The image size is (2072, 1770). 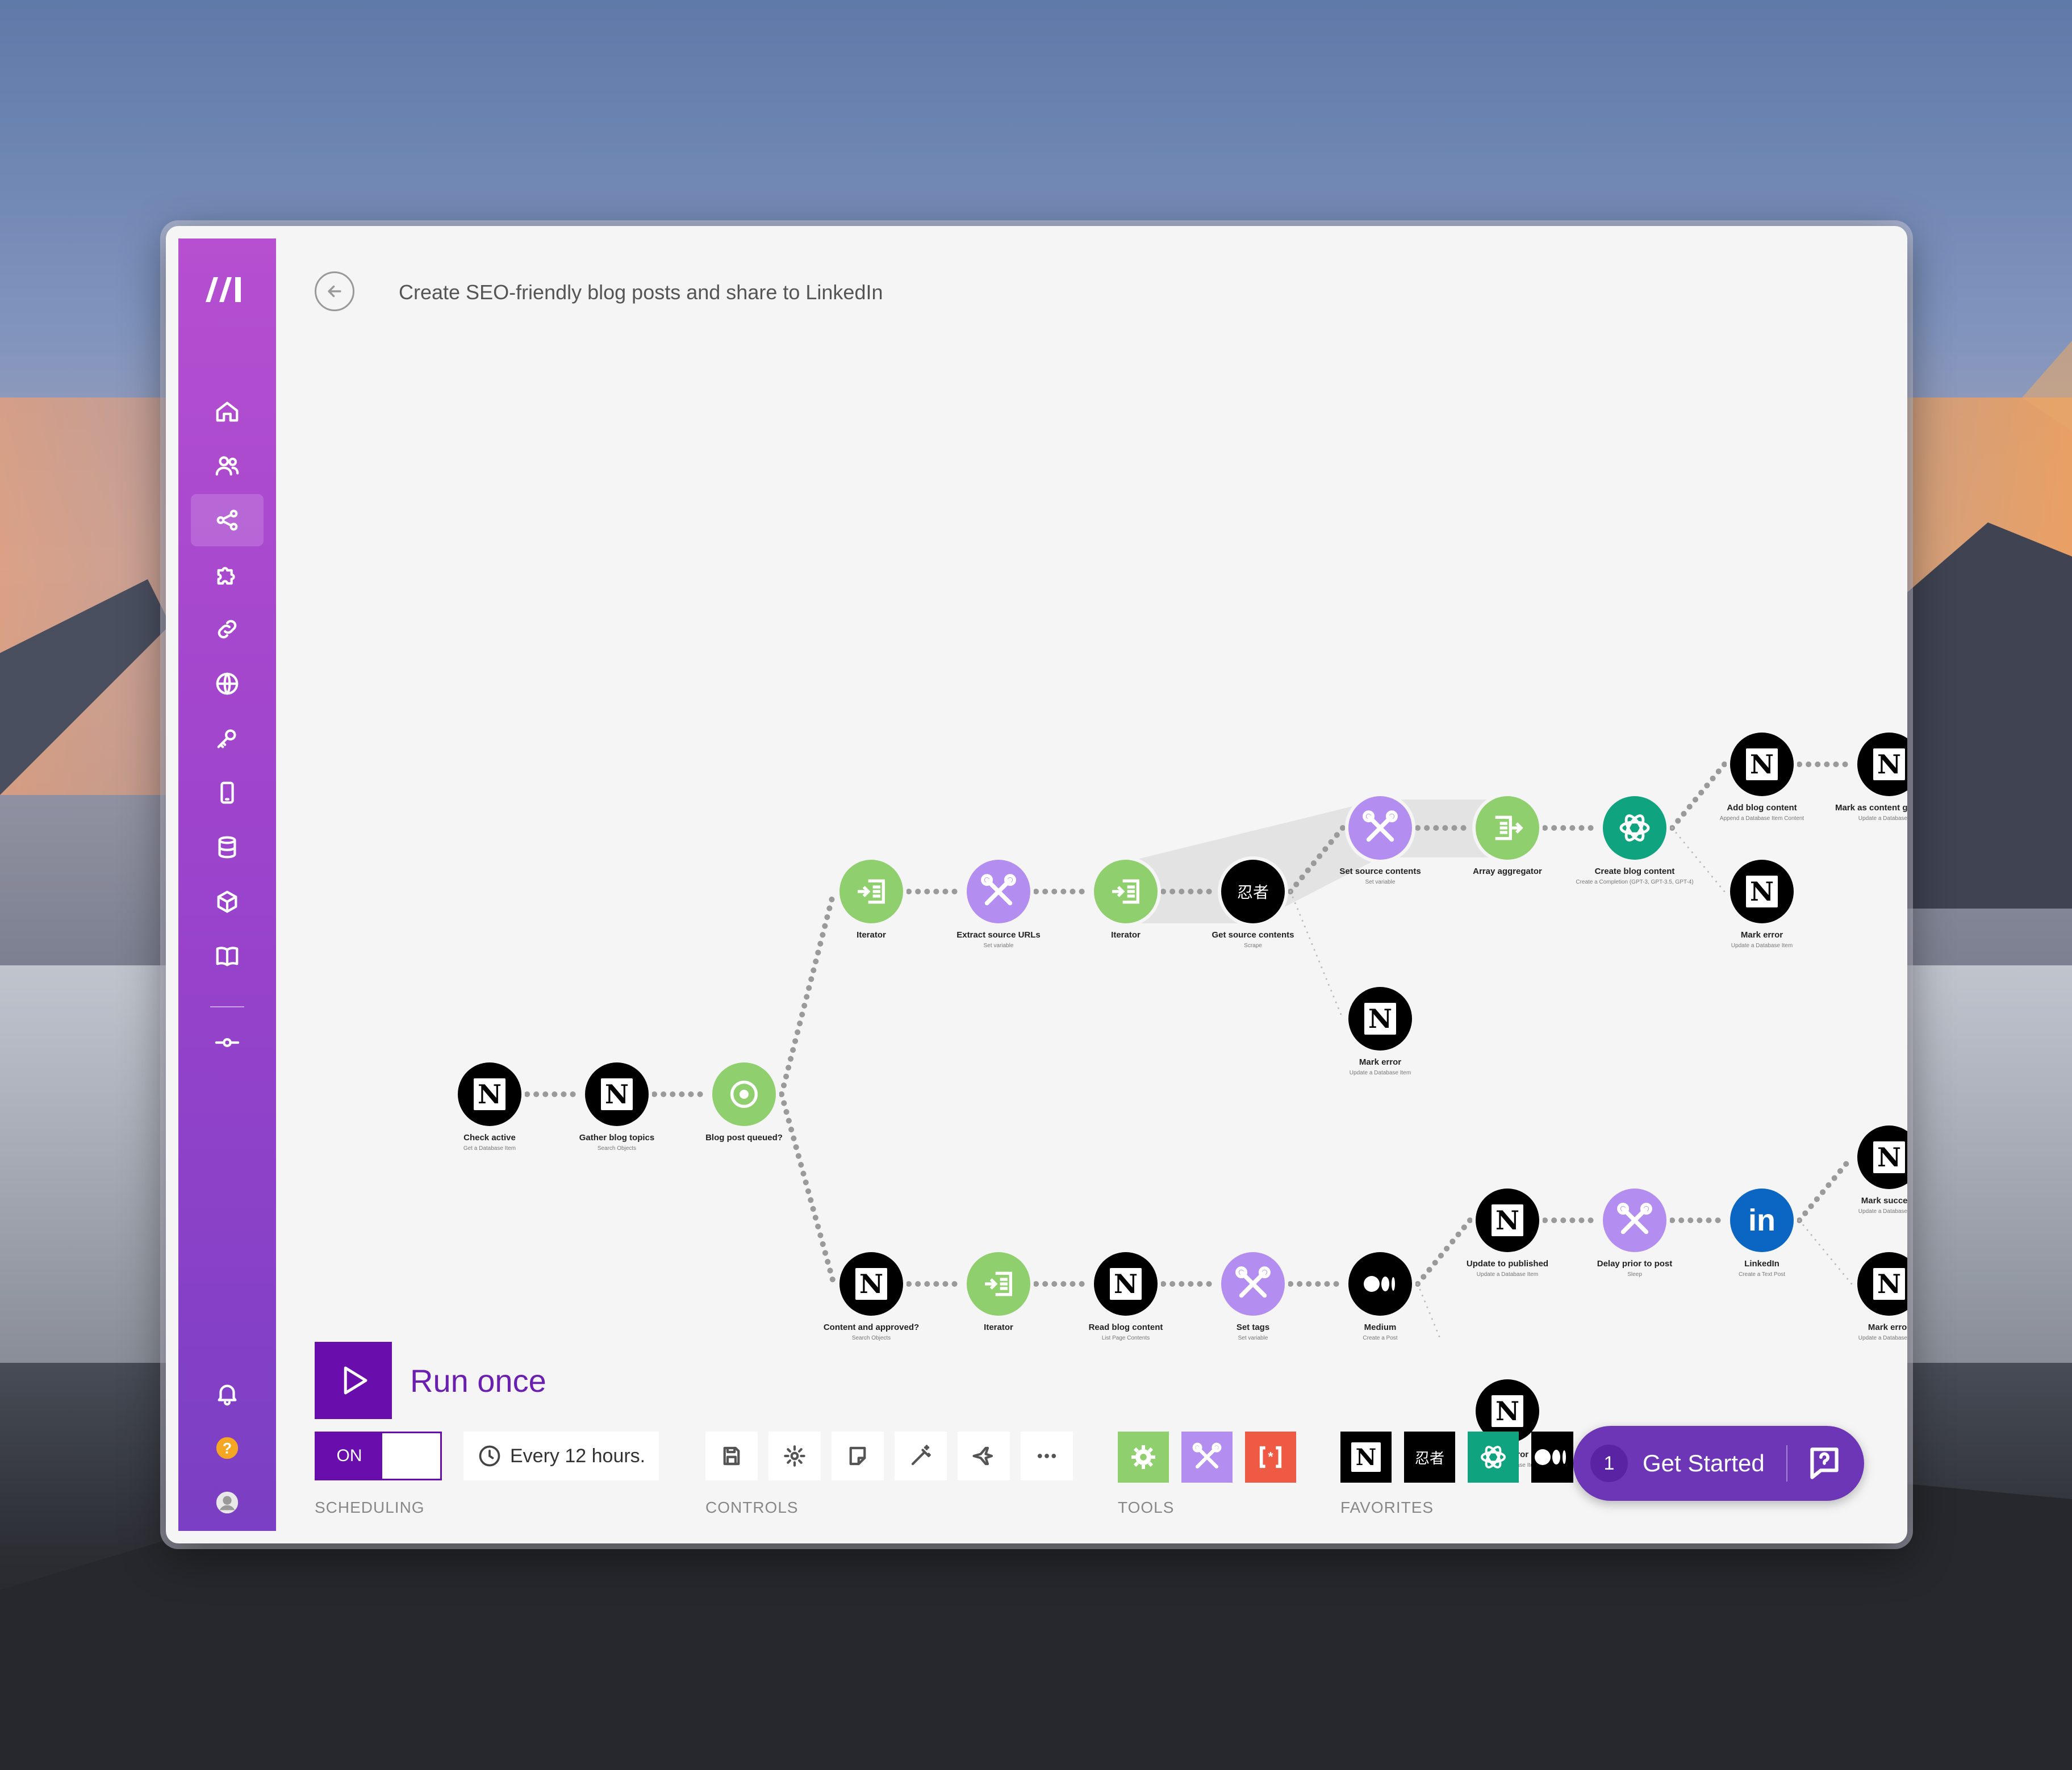 I want to click on make-logo, so click(x=228, y=290).